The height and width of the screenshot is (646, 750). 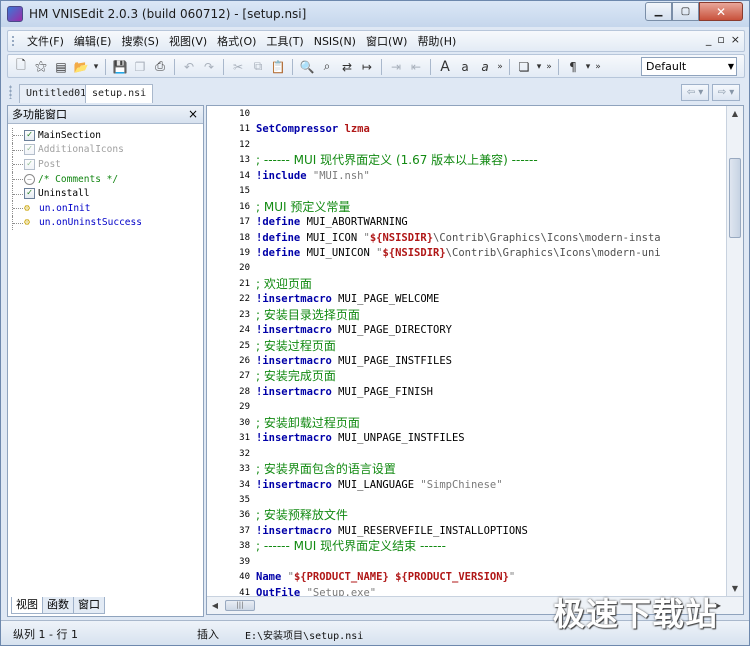 I want to click on new-file-icon: 🗋, so click(x=21, y=67).